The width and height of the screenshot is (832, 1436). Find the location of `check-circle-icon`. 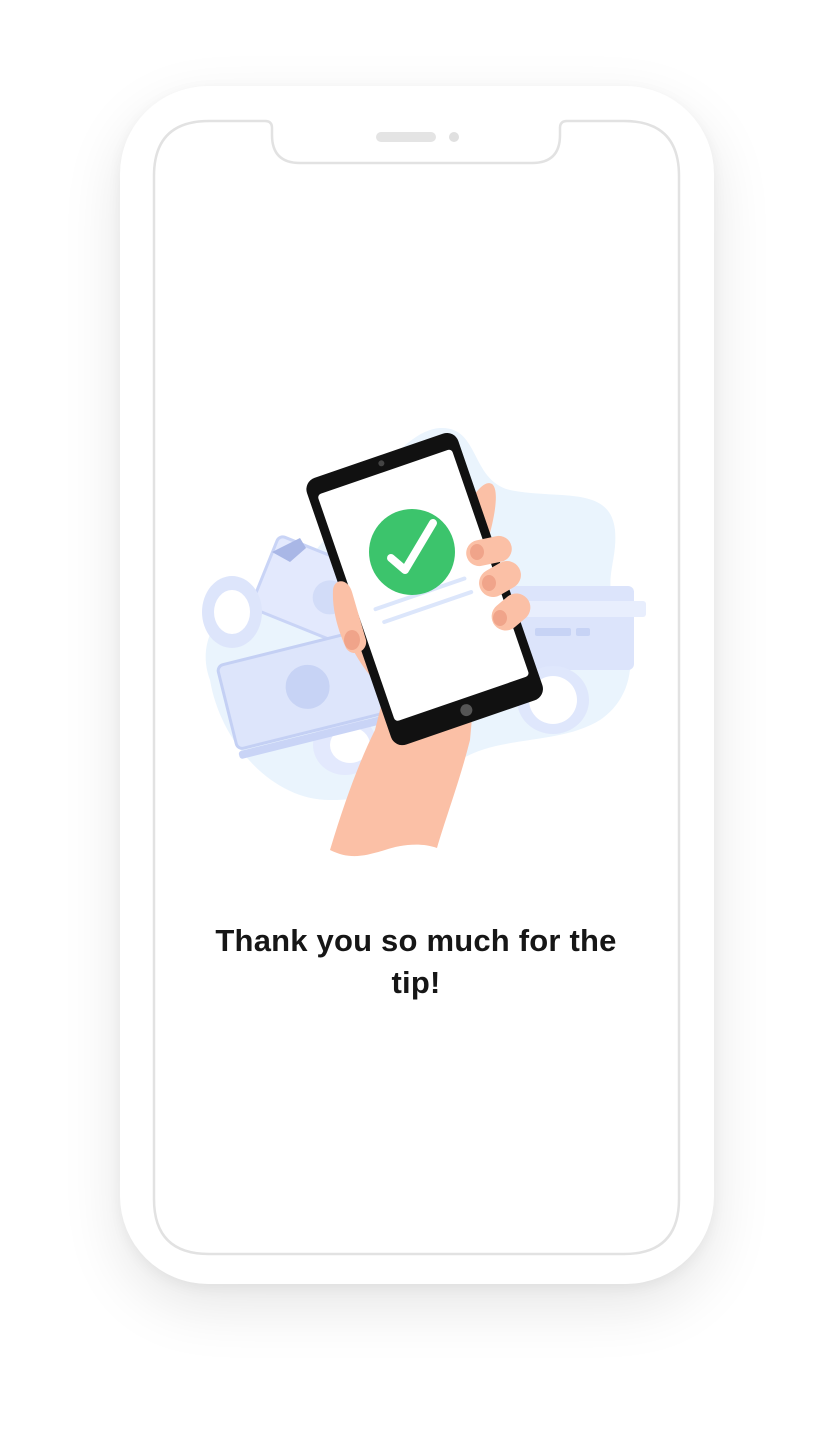

check-circle-icon is located at coordinates (412, 552).